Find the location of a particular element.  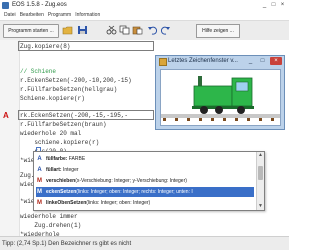

menu-information: Information is located at coordinates (87, 15).